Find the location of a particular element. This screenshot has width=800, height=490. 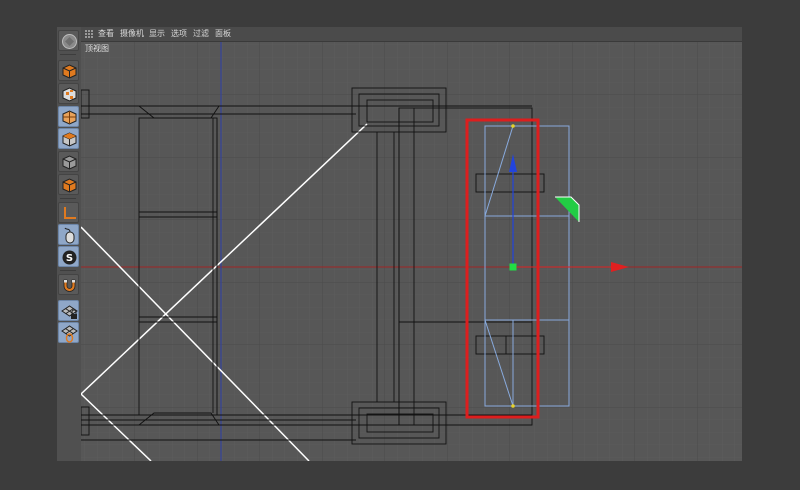

menu-options: 选项 is located at coordinates (179, 34).